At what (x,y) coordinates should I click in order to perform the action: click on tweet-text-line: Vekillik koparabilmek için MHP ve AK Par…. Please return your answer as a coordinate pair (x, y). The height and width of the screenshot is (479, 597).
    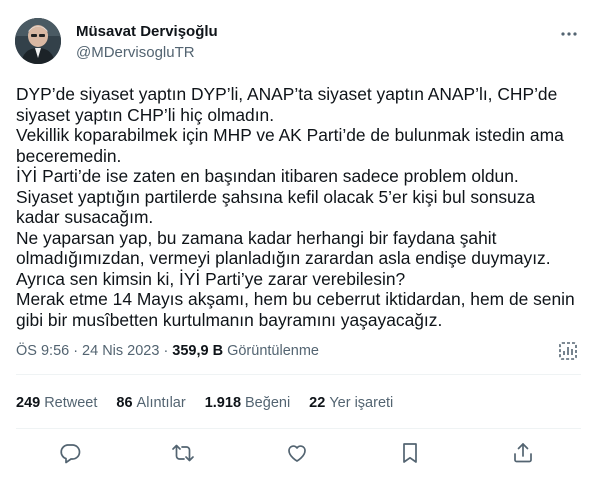
    Looking at the image, I should click on (290, 135).